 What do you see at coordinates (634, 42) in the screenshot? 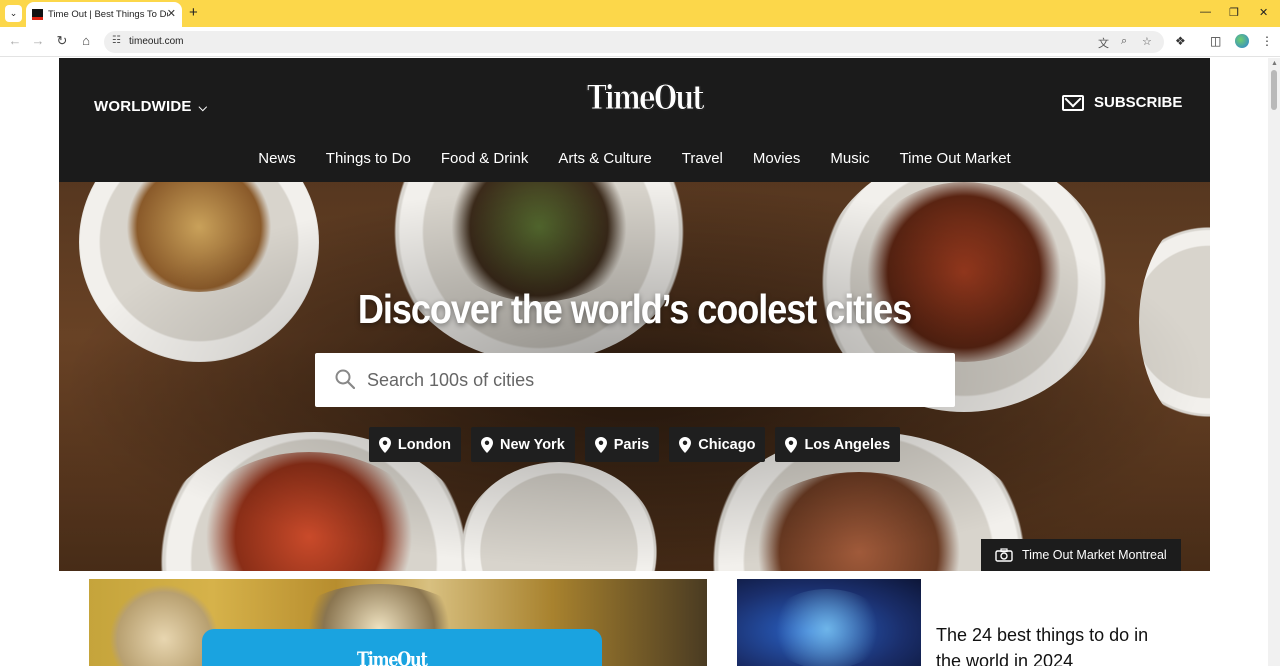
I see `address-bar: ☷ timeout.com 文 ⌕ ☆` at bounding box center [634, 42].